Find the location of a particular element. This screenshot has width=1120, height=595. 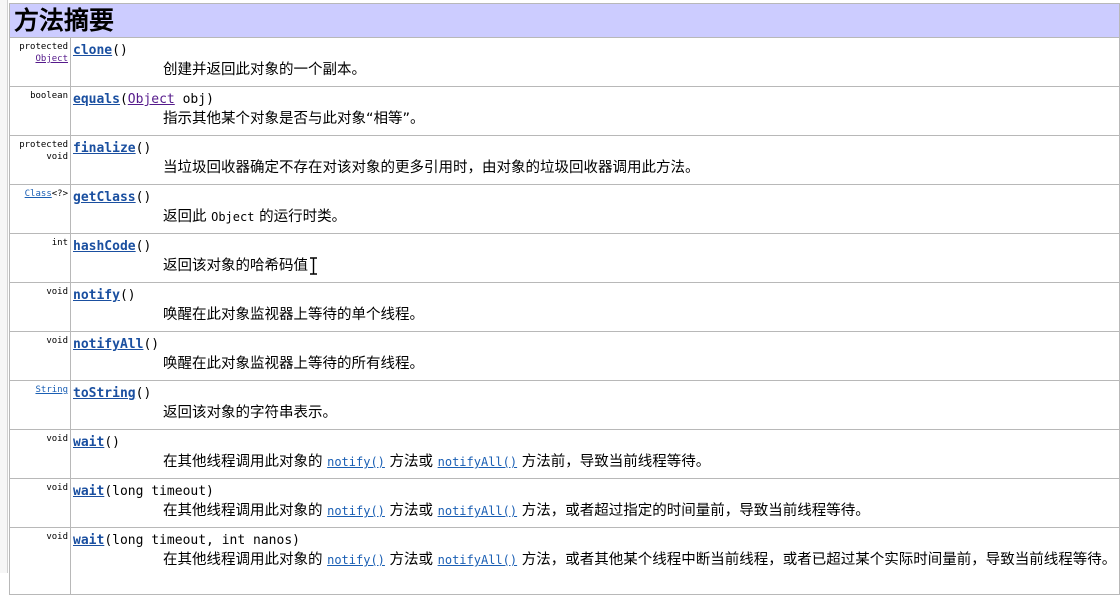

method-params-rest: obj) is located at coordinates (194, 99).